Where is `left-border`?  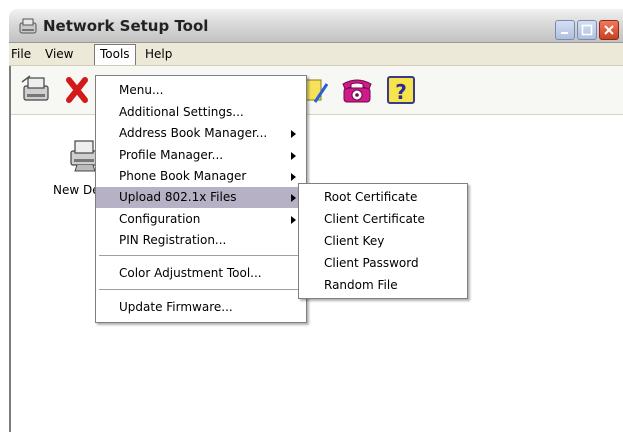 left-border is located at coordinates (10, 249).